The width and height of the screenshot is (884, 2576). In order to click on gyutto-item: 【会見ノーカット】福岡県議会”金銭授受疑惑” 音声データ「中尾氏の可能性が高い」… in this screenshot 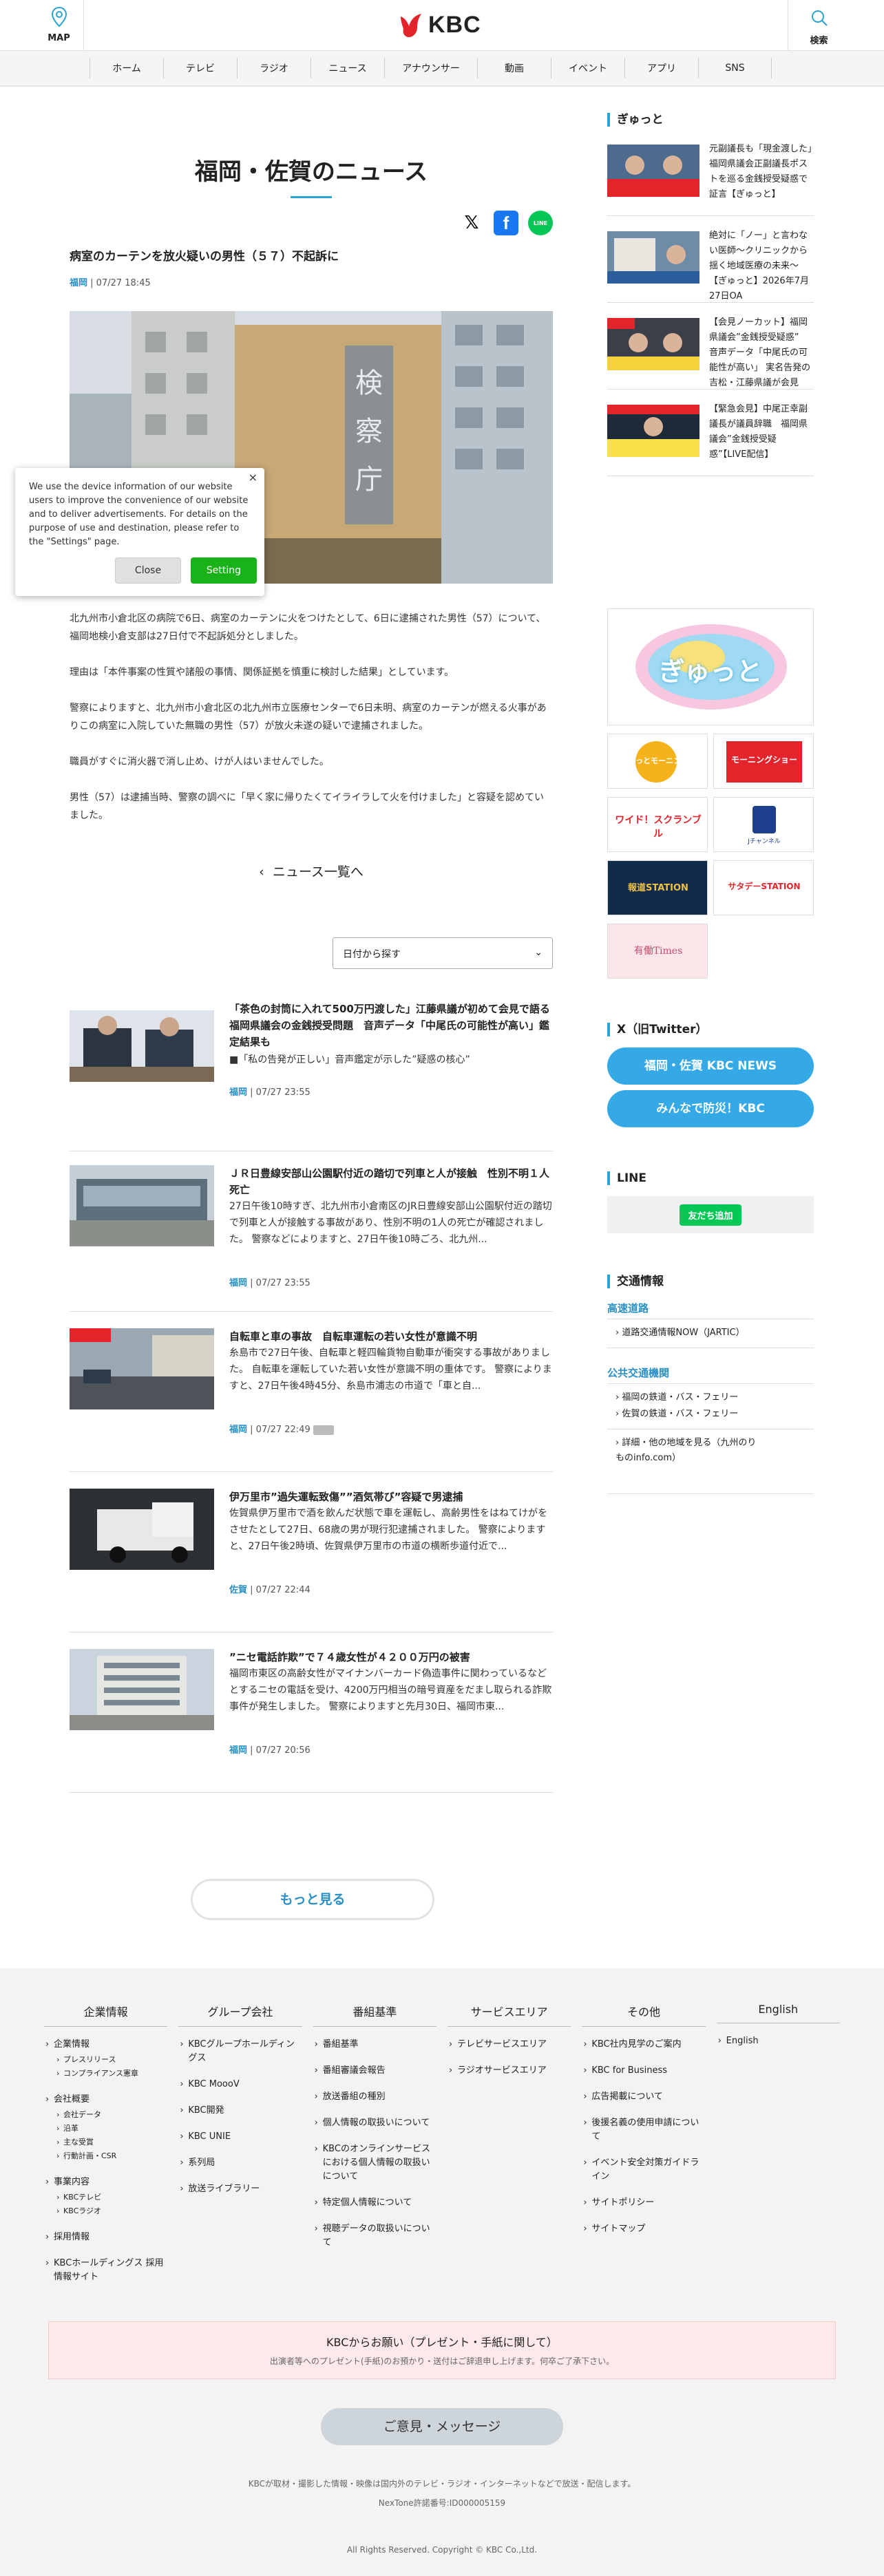, I will do `click(710, 346)`.